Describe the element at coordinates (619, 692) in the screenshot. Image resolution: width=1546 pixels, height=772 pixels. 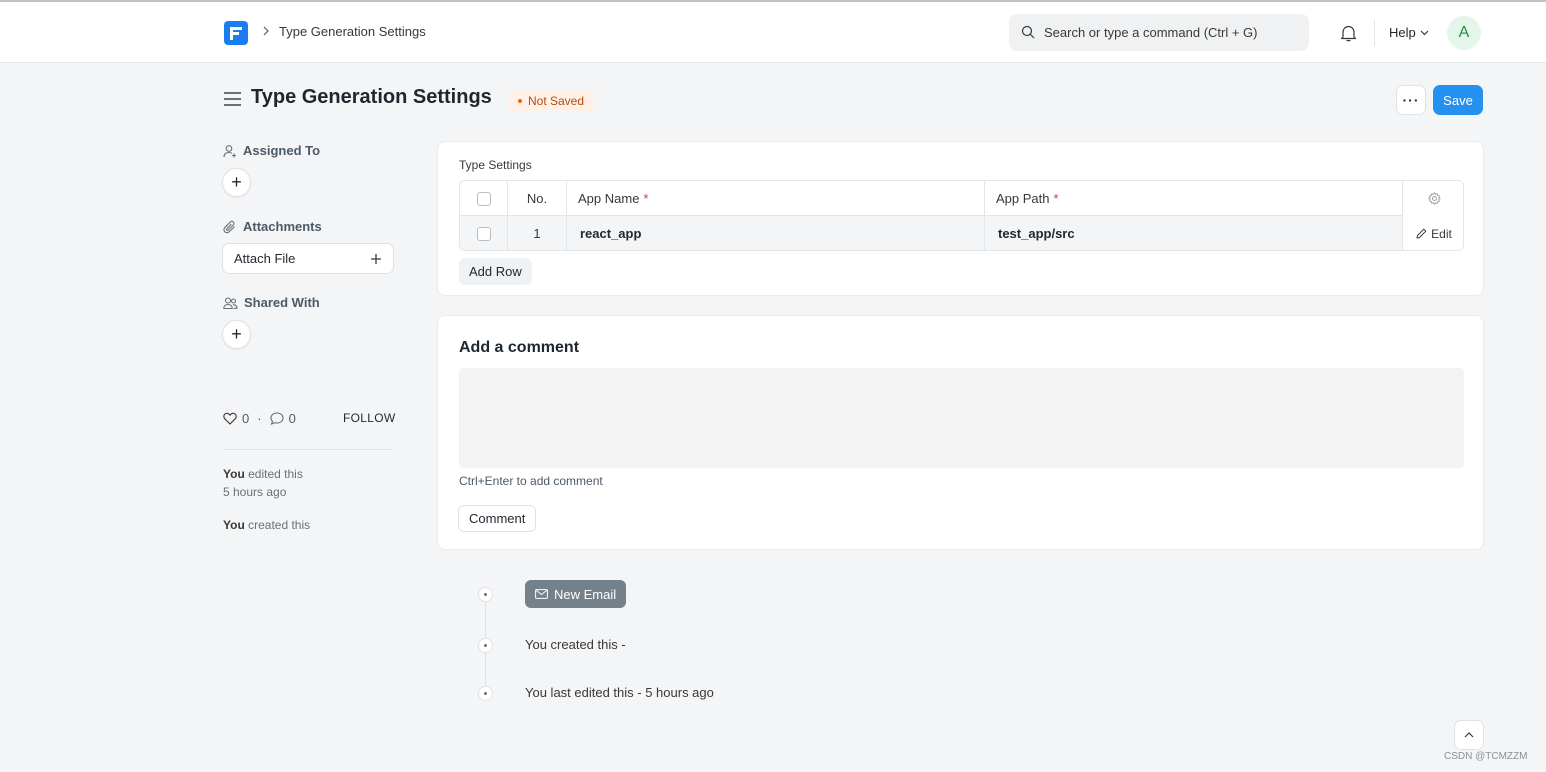
I see `timeline-edited: You last edited this - 5 hours ago` at that location.